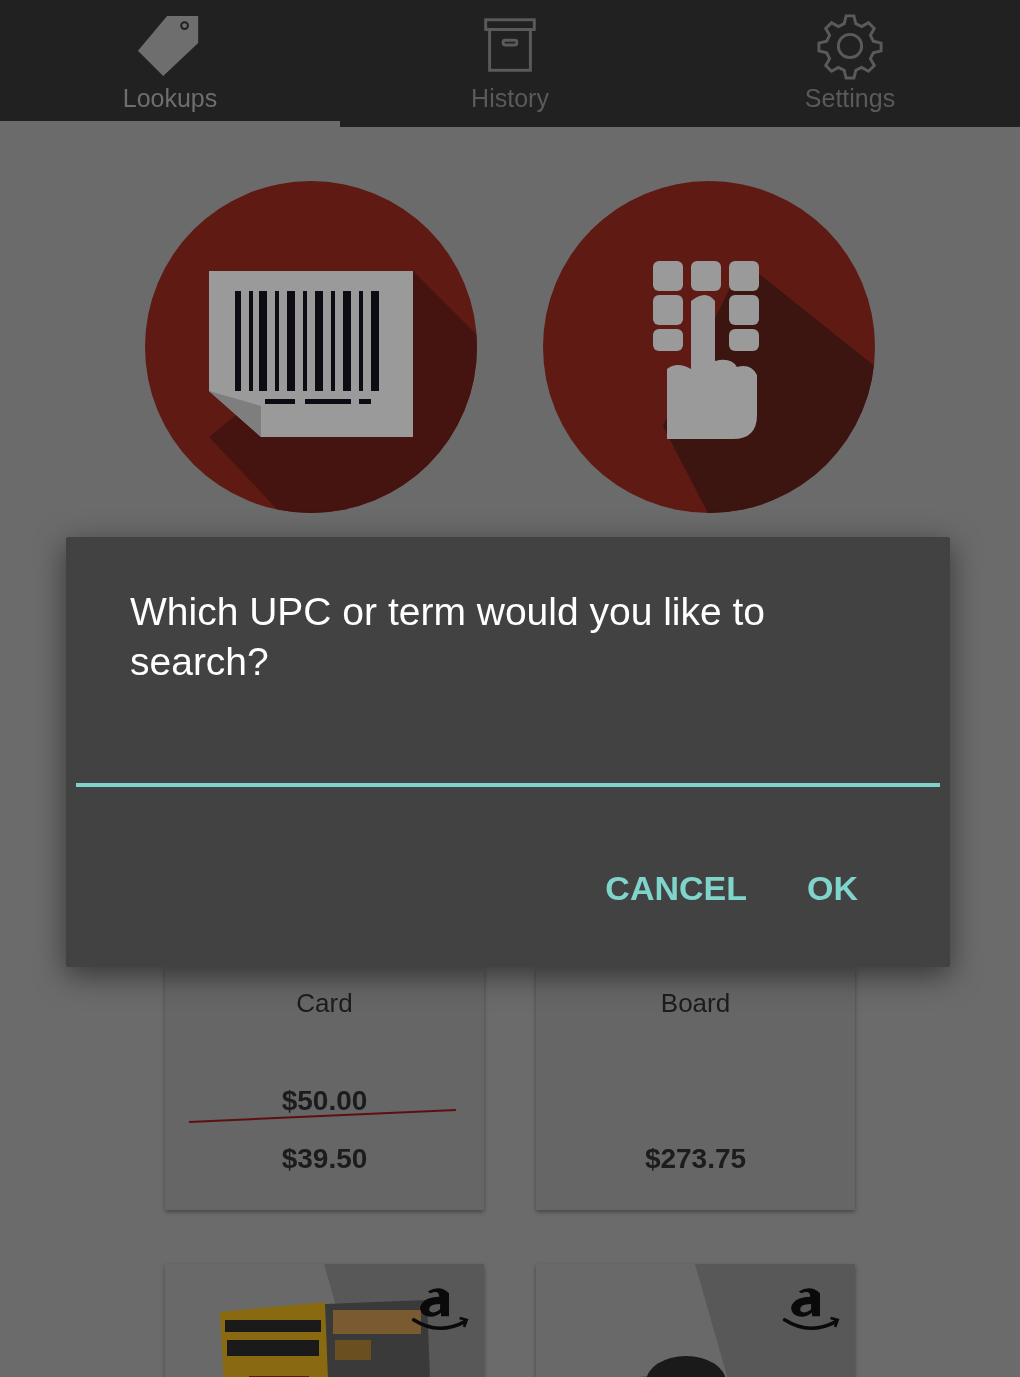 This screenshot has width=1020, height=1377. I want to click on cancel-button: CANCEL, so click(676, 888).